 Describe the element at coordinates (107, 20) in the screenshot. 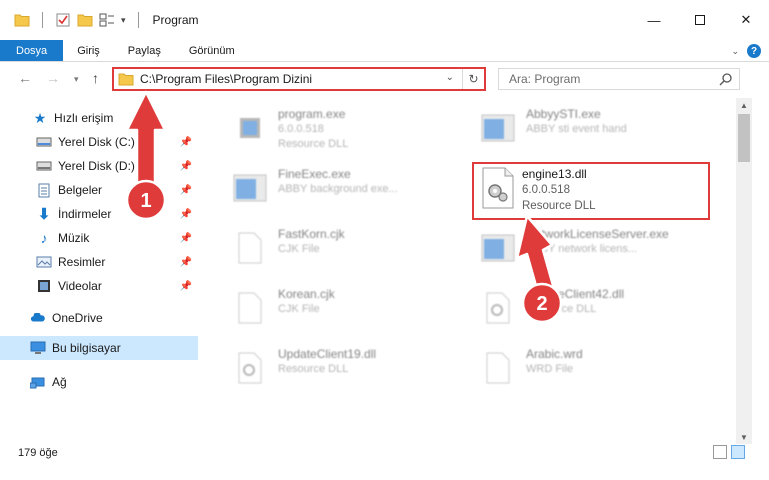

I see `view-menu-icon` at that location.